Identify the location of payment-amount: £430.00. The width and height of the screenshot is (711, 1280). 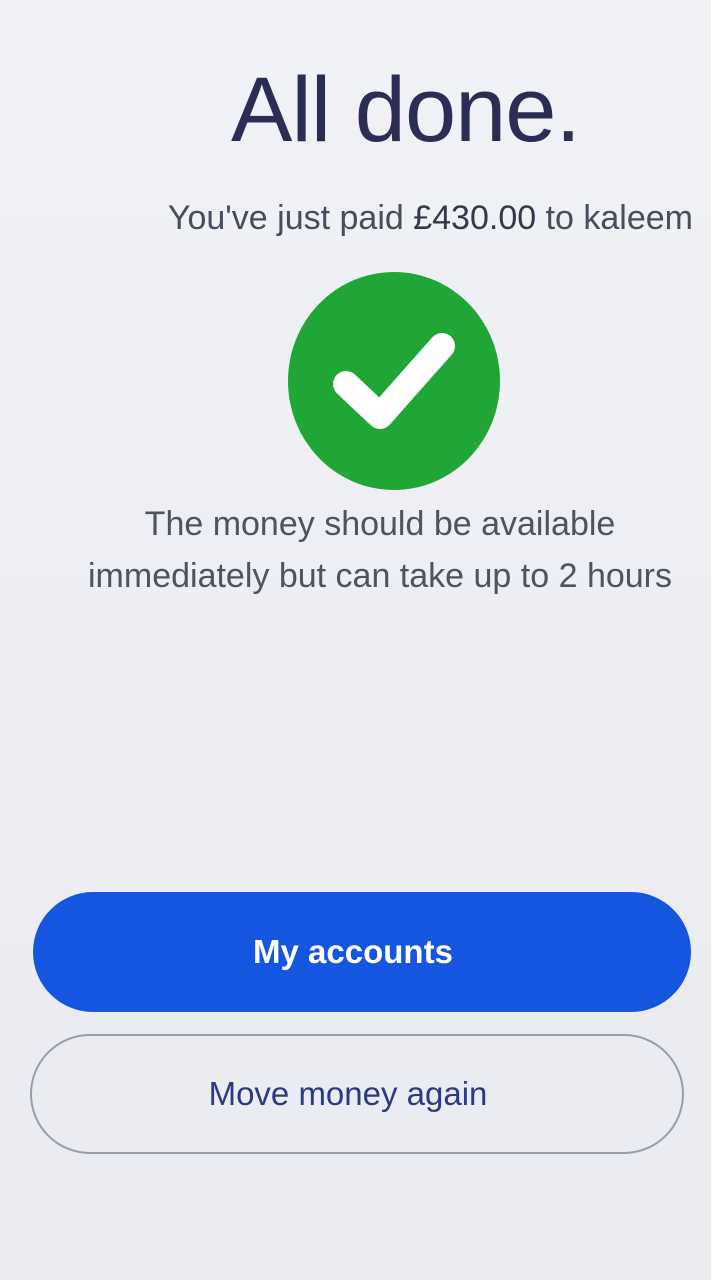
(475, 218).